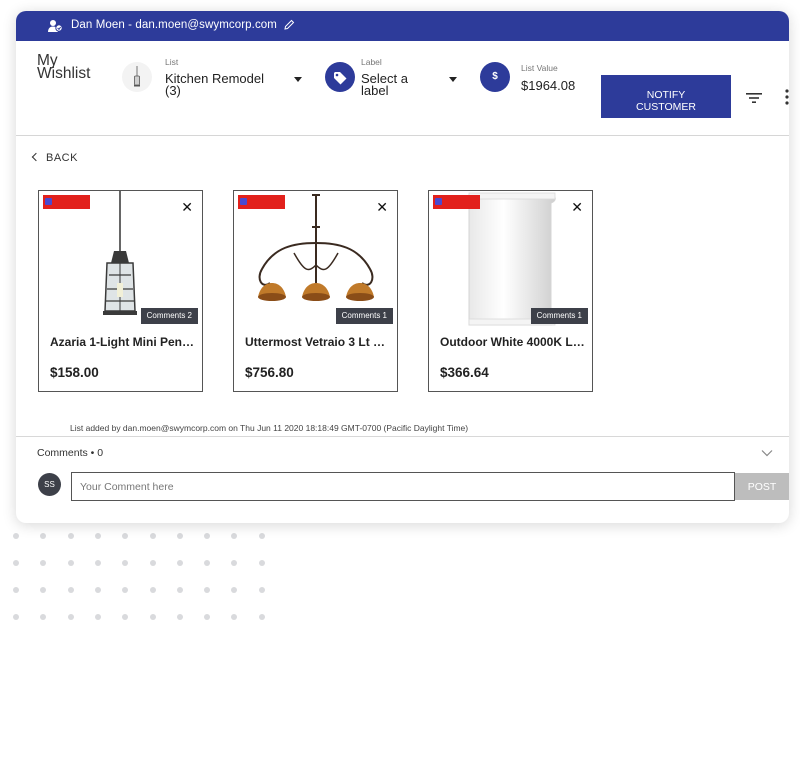 The image size is (800, 757). I want to click on post-button: POST, so click(762, 486).